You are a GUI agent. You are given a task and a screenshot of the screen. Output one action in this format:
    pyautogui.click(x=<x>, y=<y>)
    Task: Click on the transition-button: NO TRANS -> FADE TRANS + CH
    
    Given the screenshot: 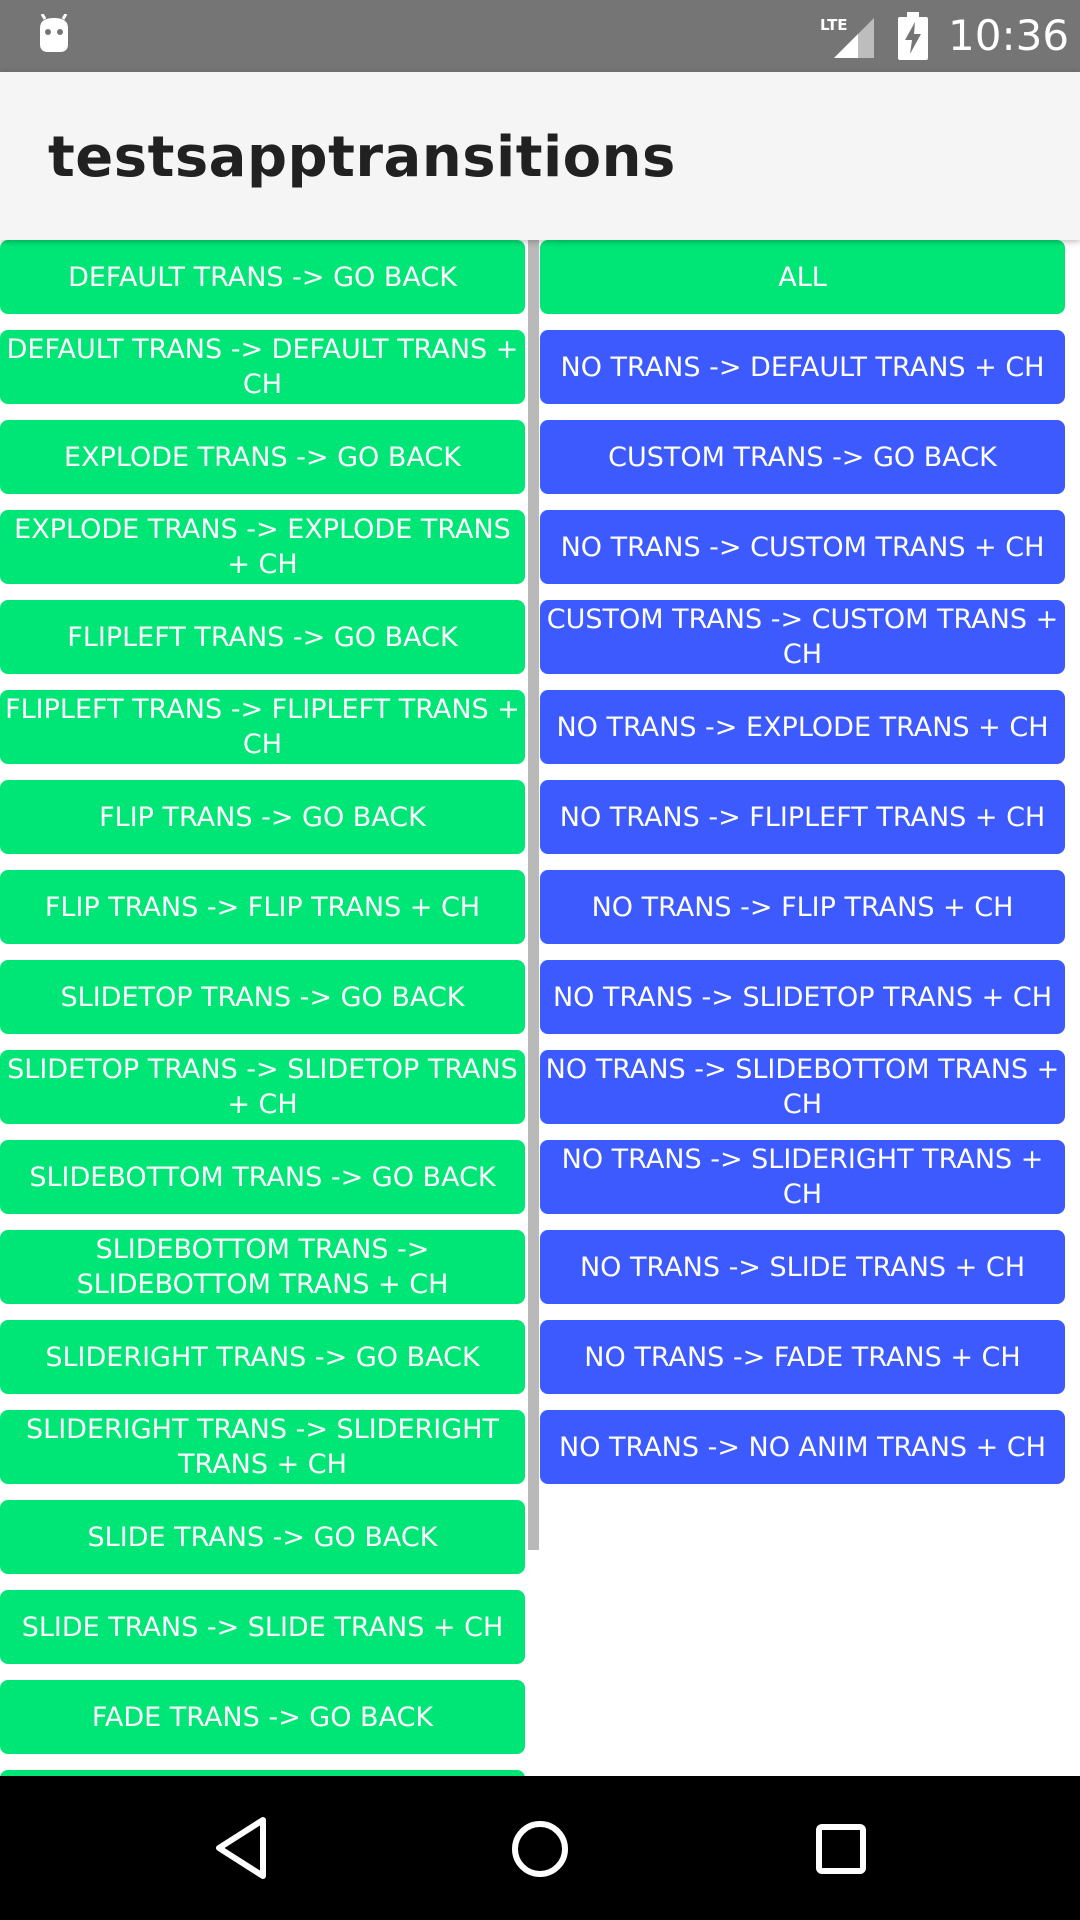 What is the action you would take?
    pyautogui.click(x=802, y=1357)
    